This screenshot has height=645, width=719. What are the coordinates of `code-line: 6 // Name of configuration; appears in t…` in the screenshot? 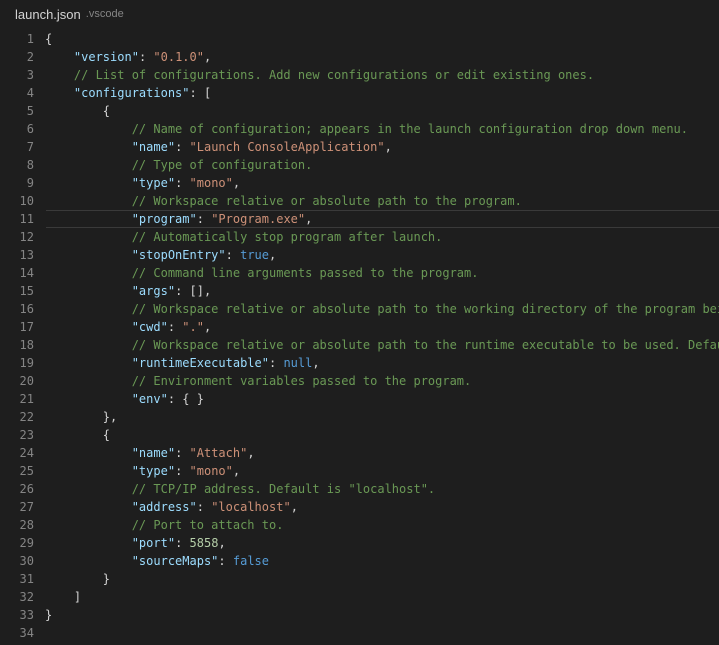 It's located at (359, 129).